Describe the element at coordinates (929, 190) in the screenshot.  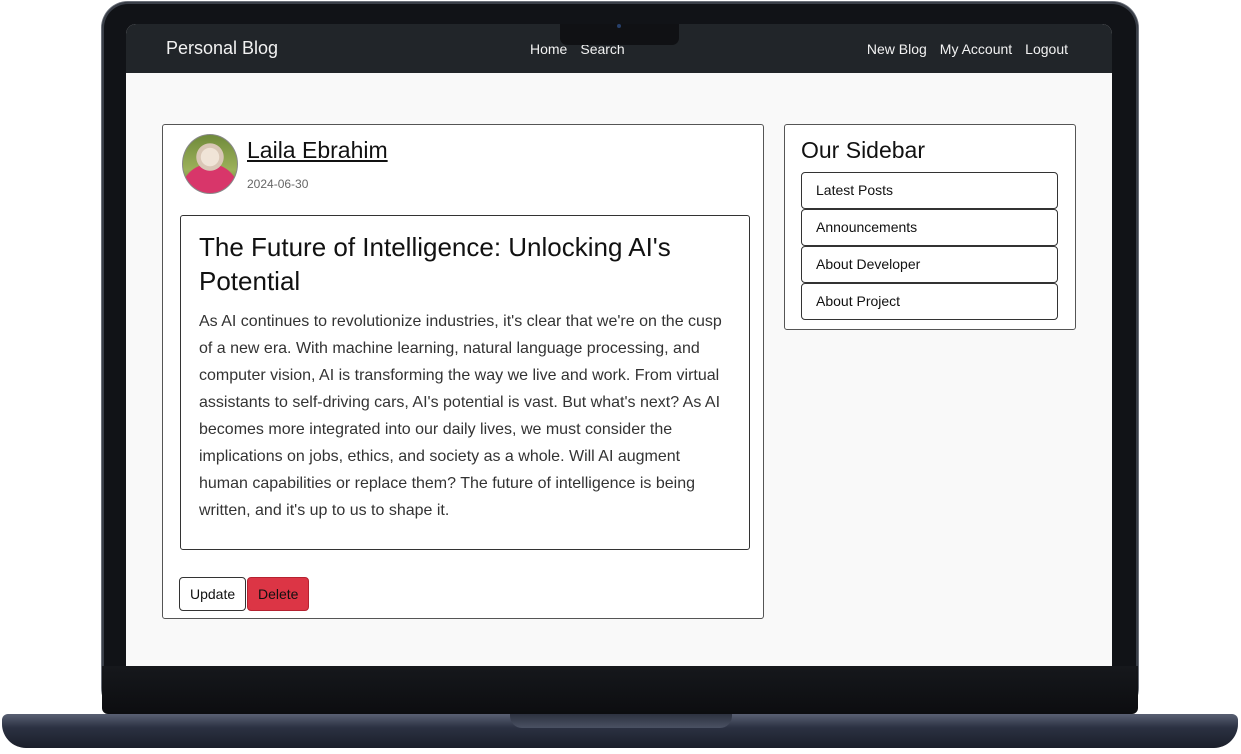
I see `sidebar-item-latest-posts: Latest Posts` at that location.